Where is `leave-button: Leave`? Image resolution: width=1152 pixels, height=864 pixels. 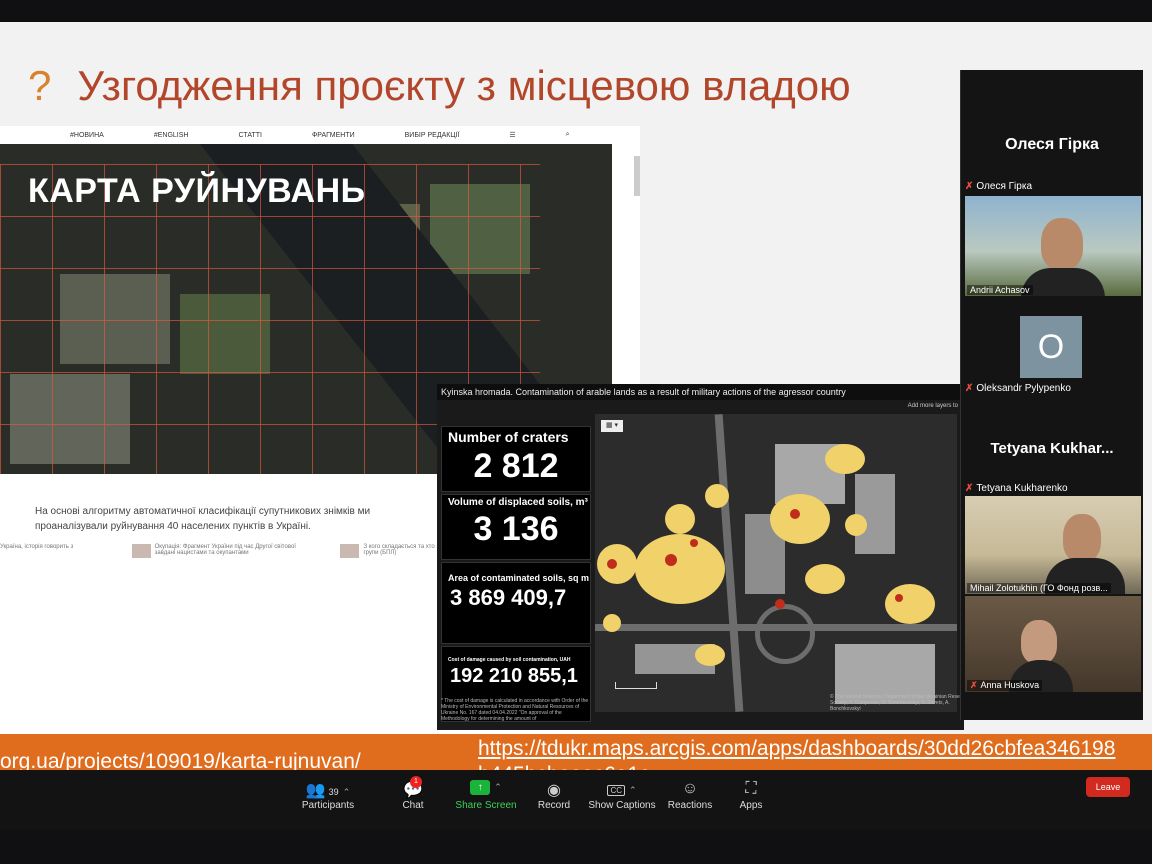 leave-button: Leave is located at coordinates (1108, 787).